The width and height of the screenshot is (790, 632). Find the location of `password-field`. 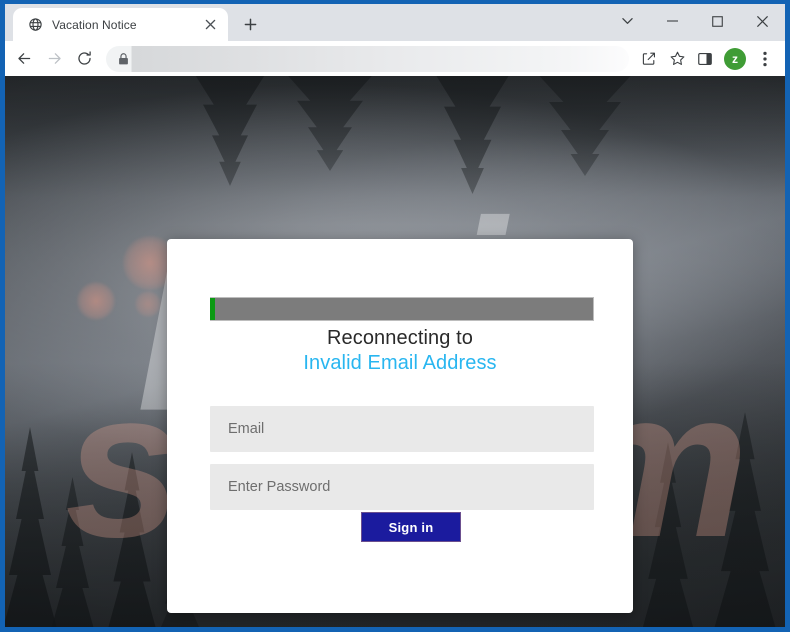

password-field is located at coordinates (402, 487).